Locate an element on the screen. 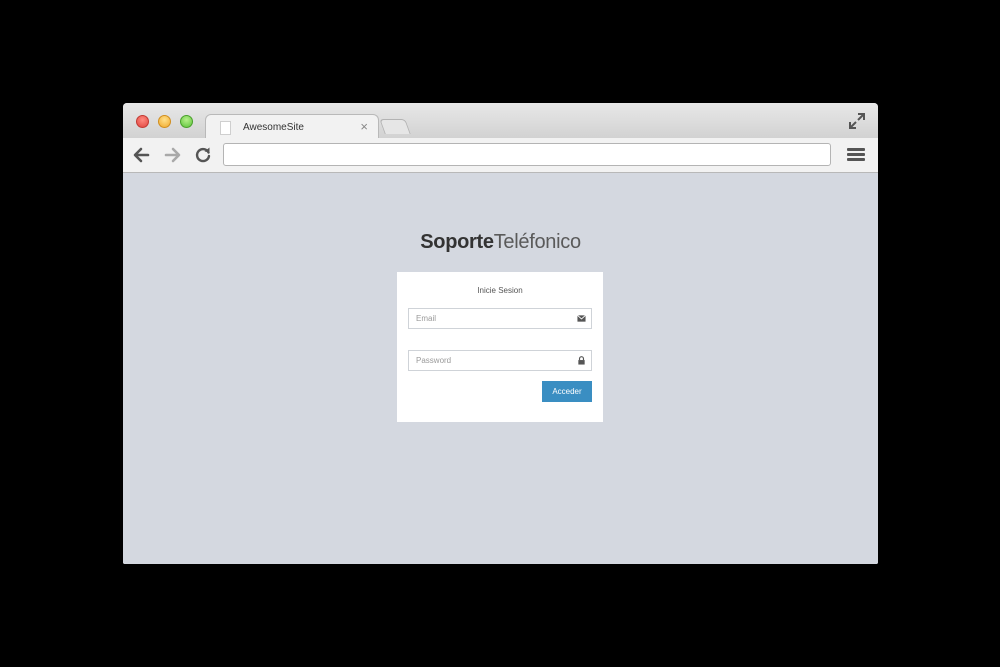  login-card: Inicie Sesion Acceder is located at coordinates (500, 347).